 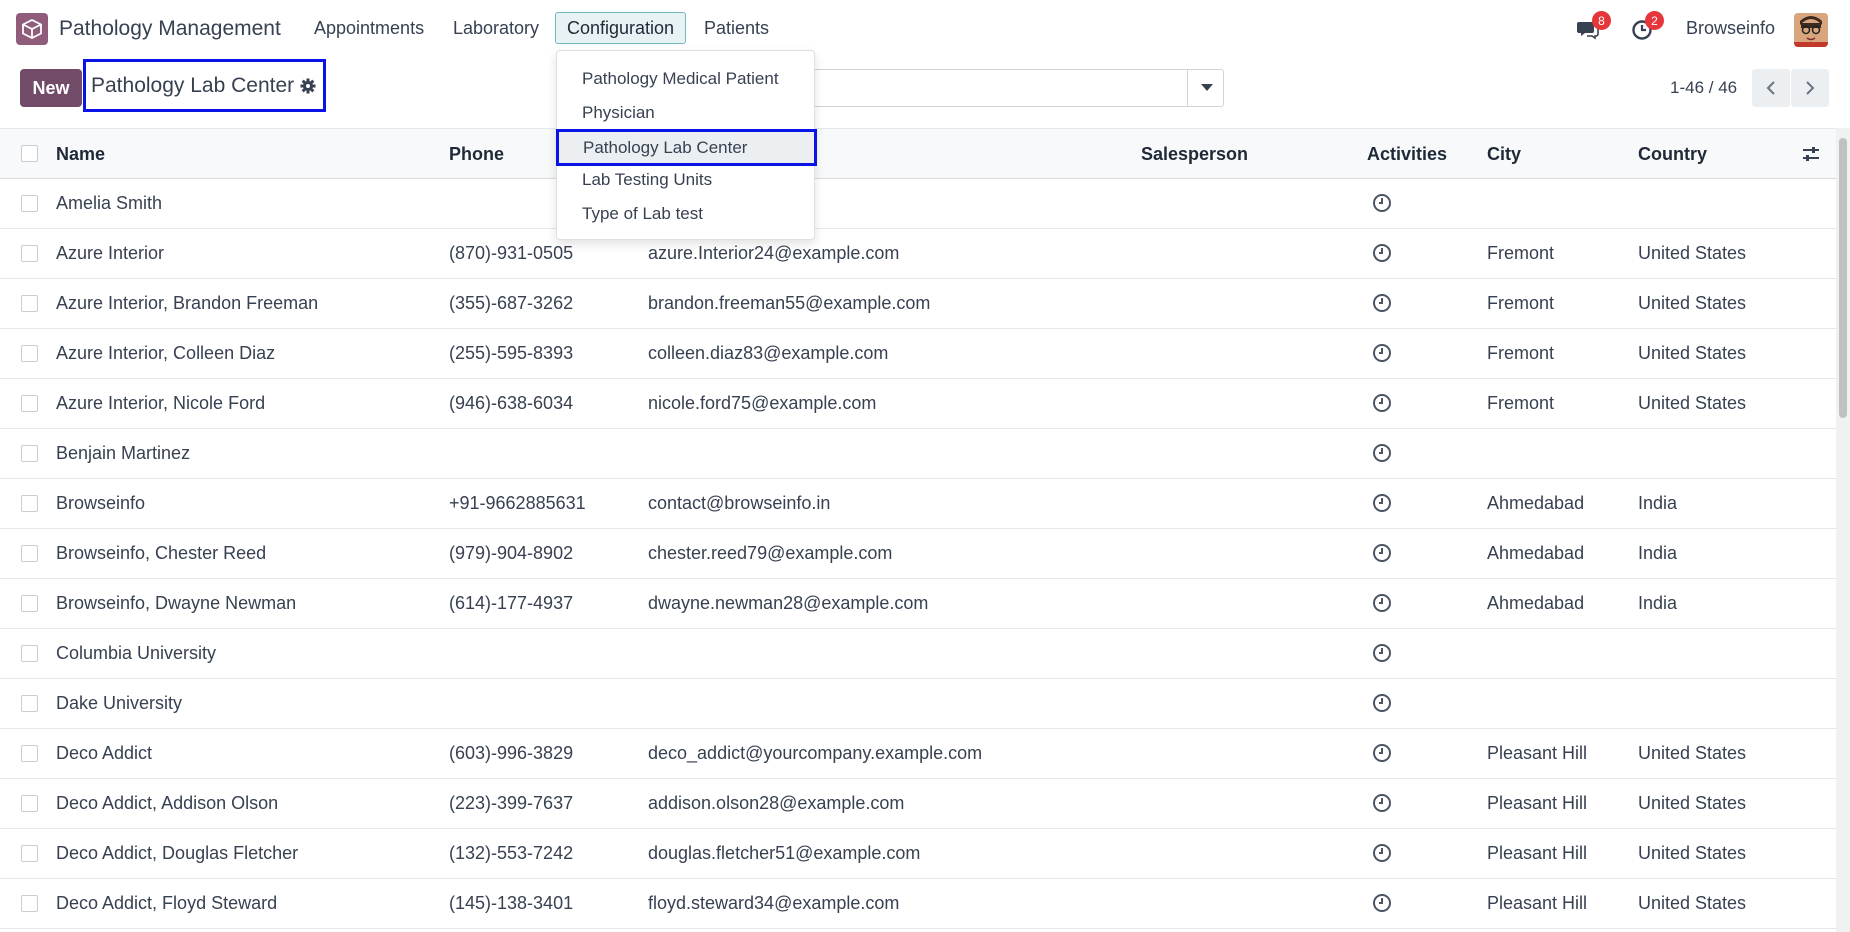 I want to click on caret-down-icon, so click(x=1206, y=87).